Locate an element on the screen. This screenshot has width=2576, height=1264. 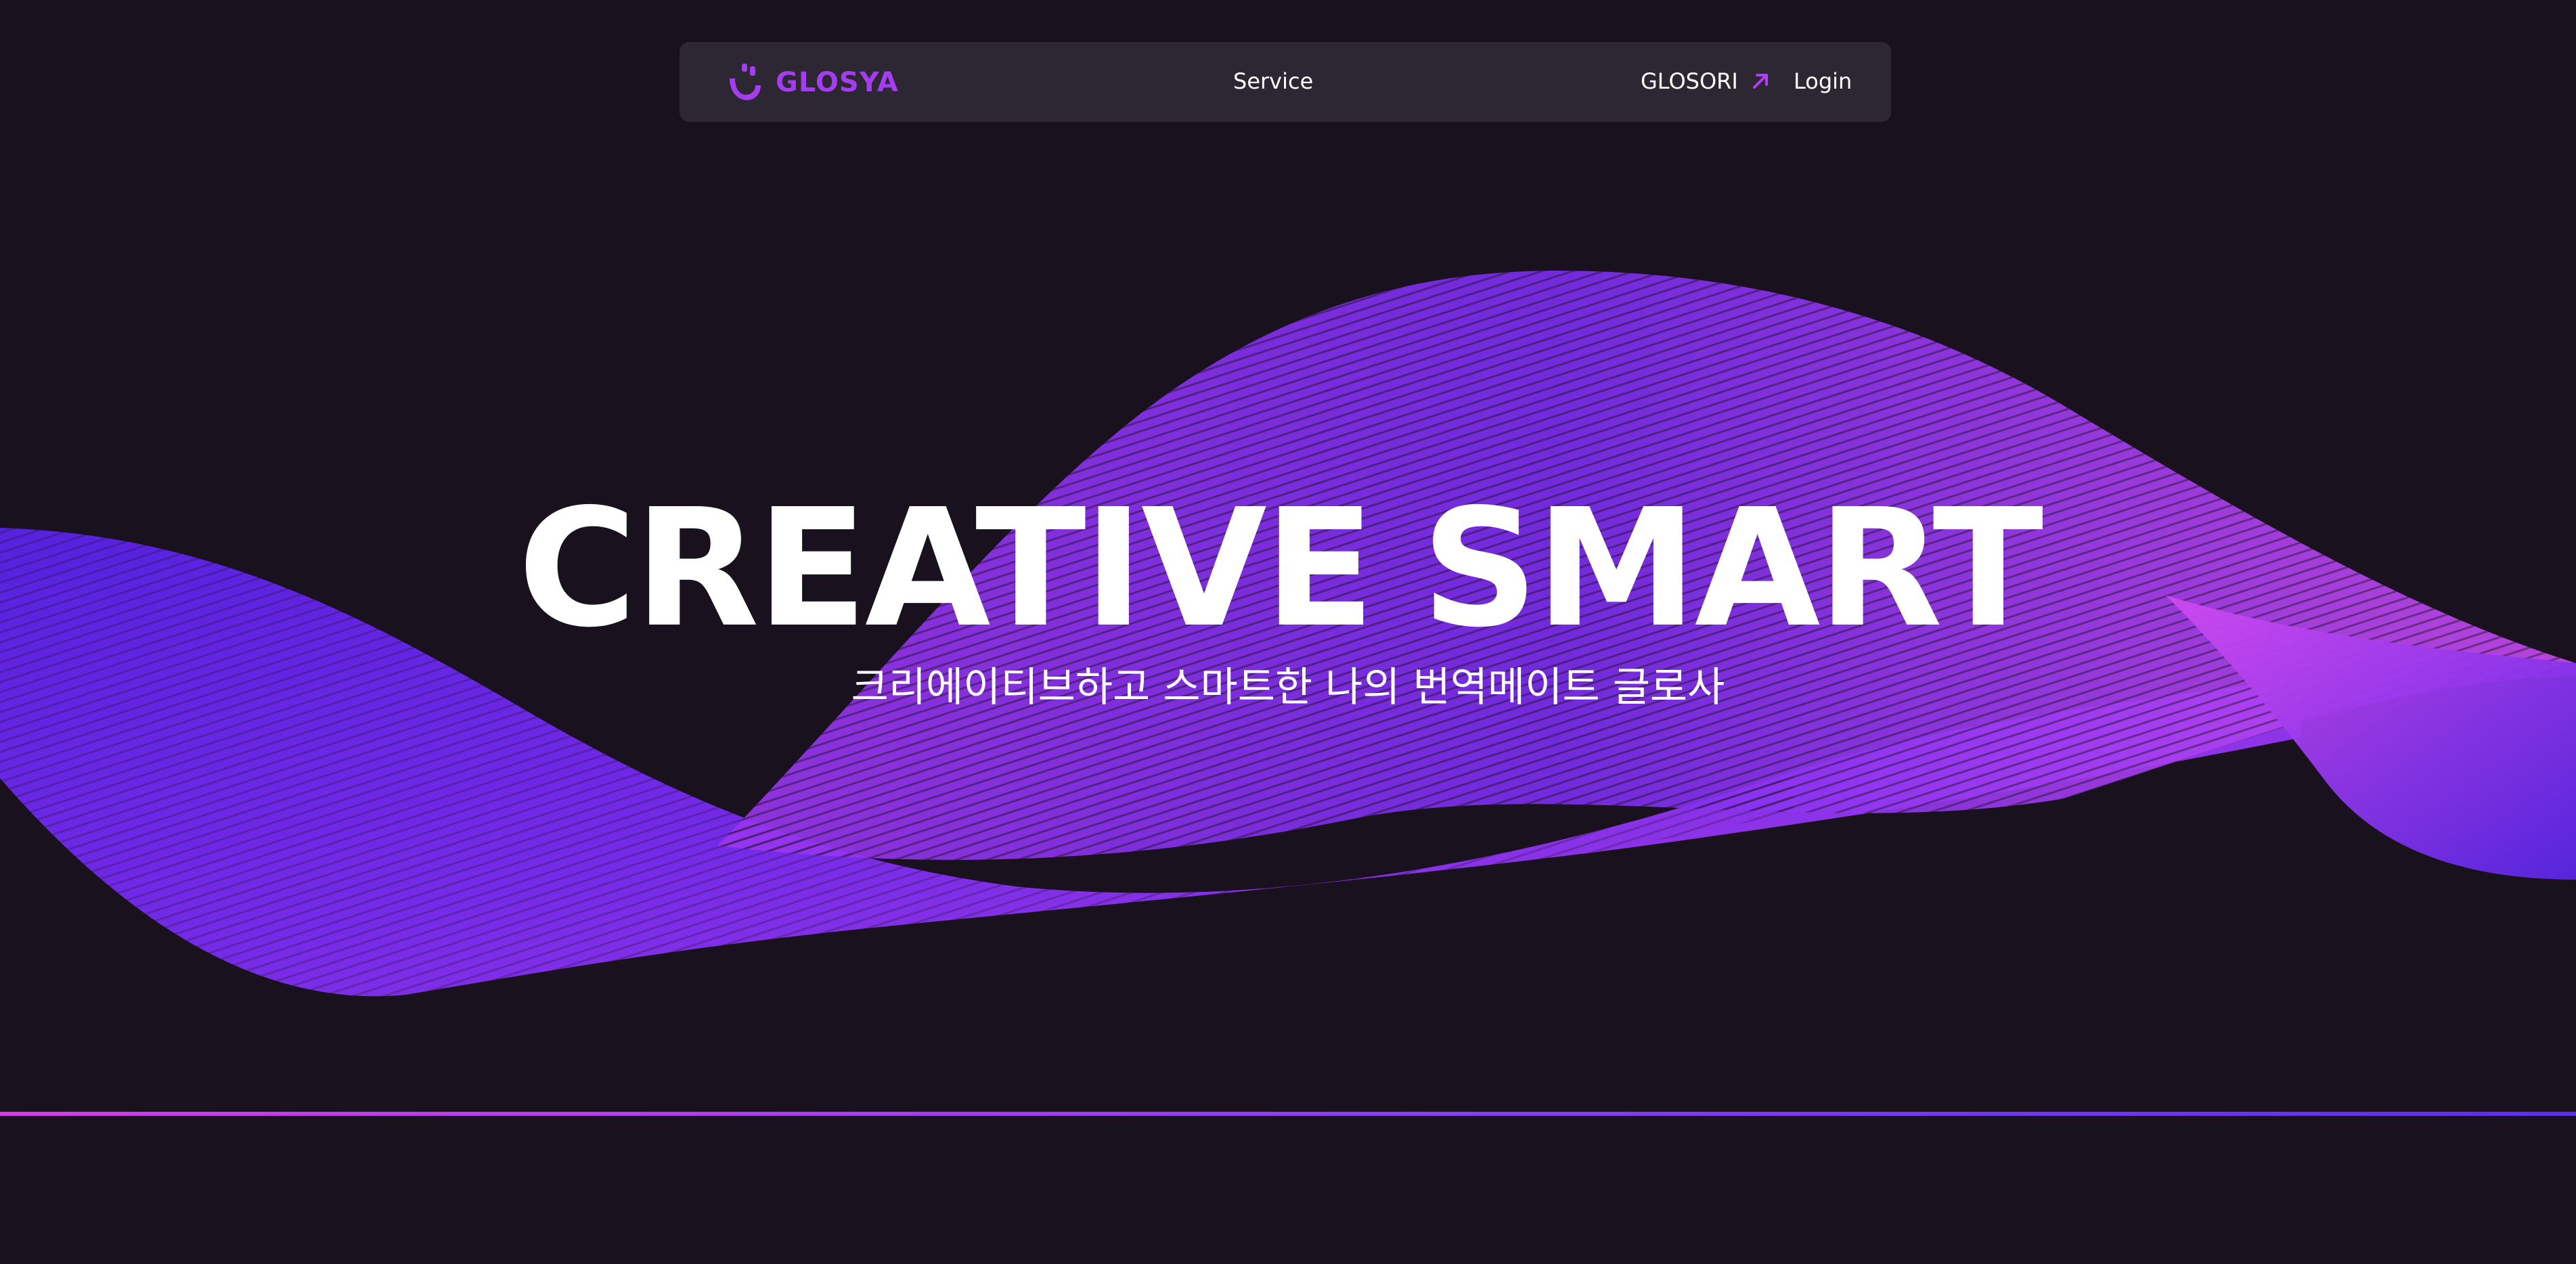
external-arrow-icon is located at coordinates (1760, 82).